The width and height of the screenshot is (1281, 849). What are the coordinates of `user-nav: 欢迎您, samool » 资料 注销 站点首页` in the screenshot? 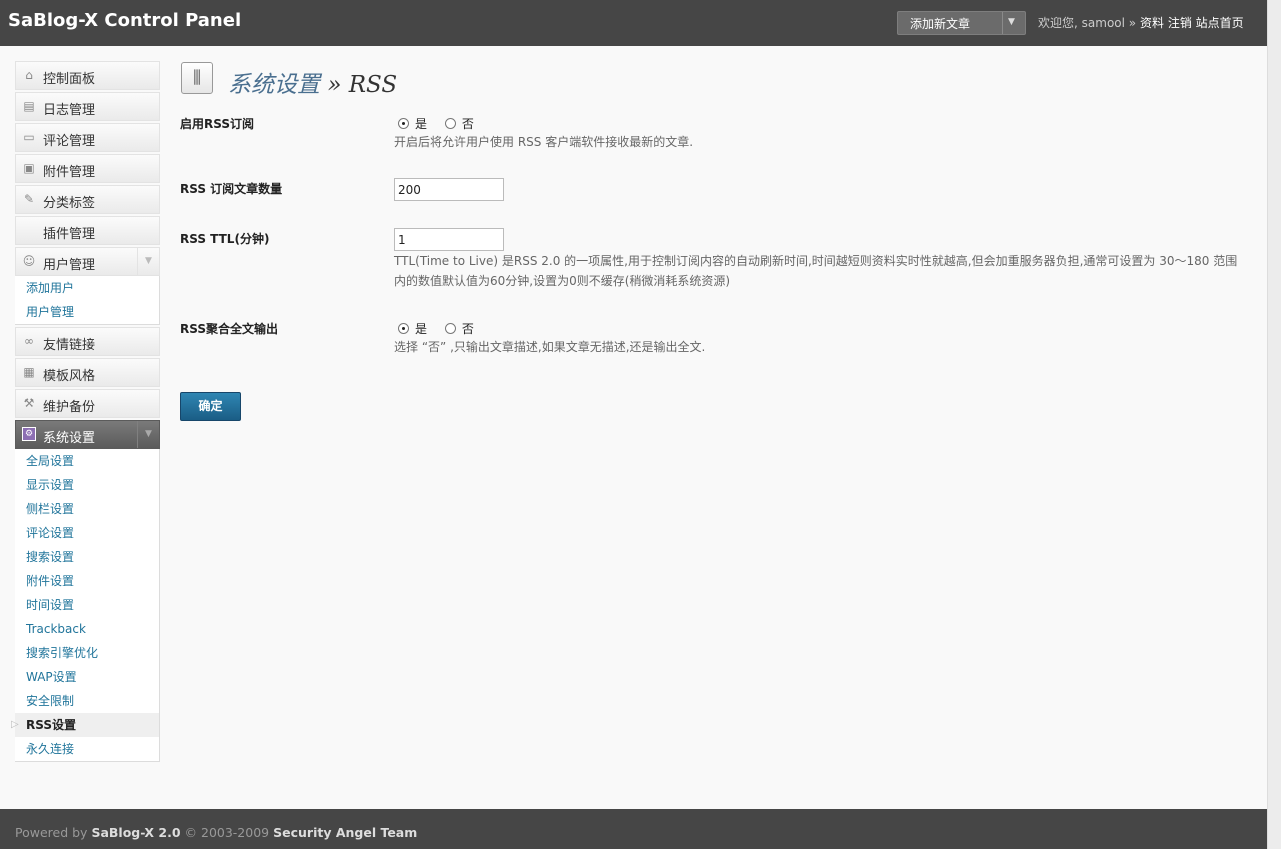 It's located at (1141, 22).